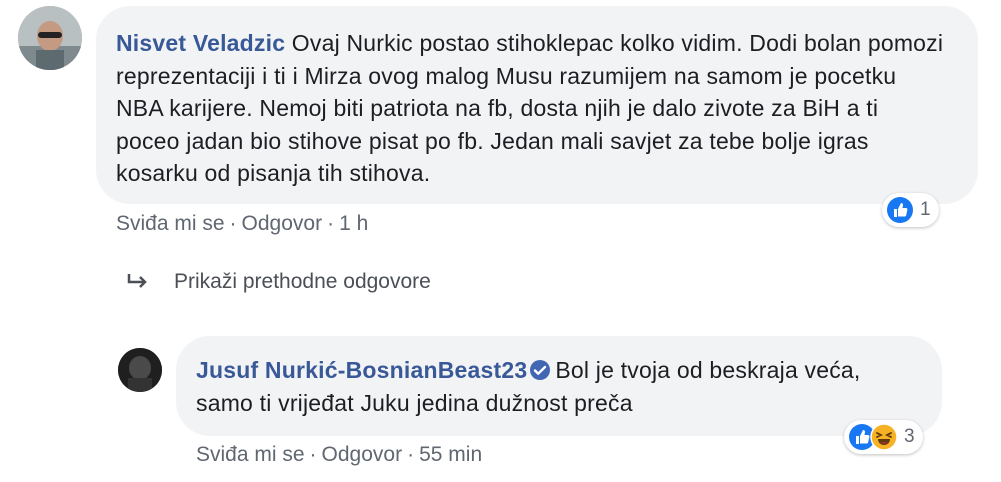 The image size is (1001, 482). I want to click on like-icon, so click(900, 210).